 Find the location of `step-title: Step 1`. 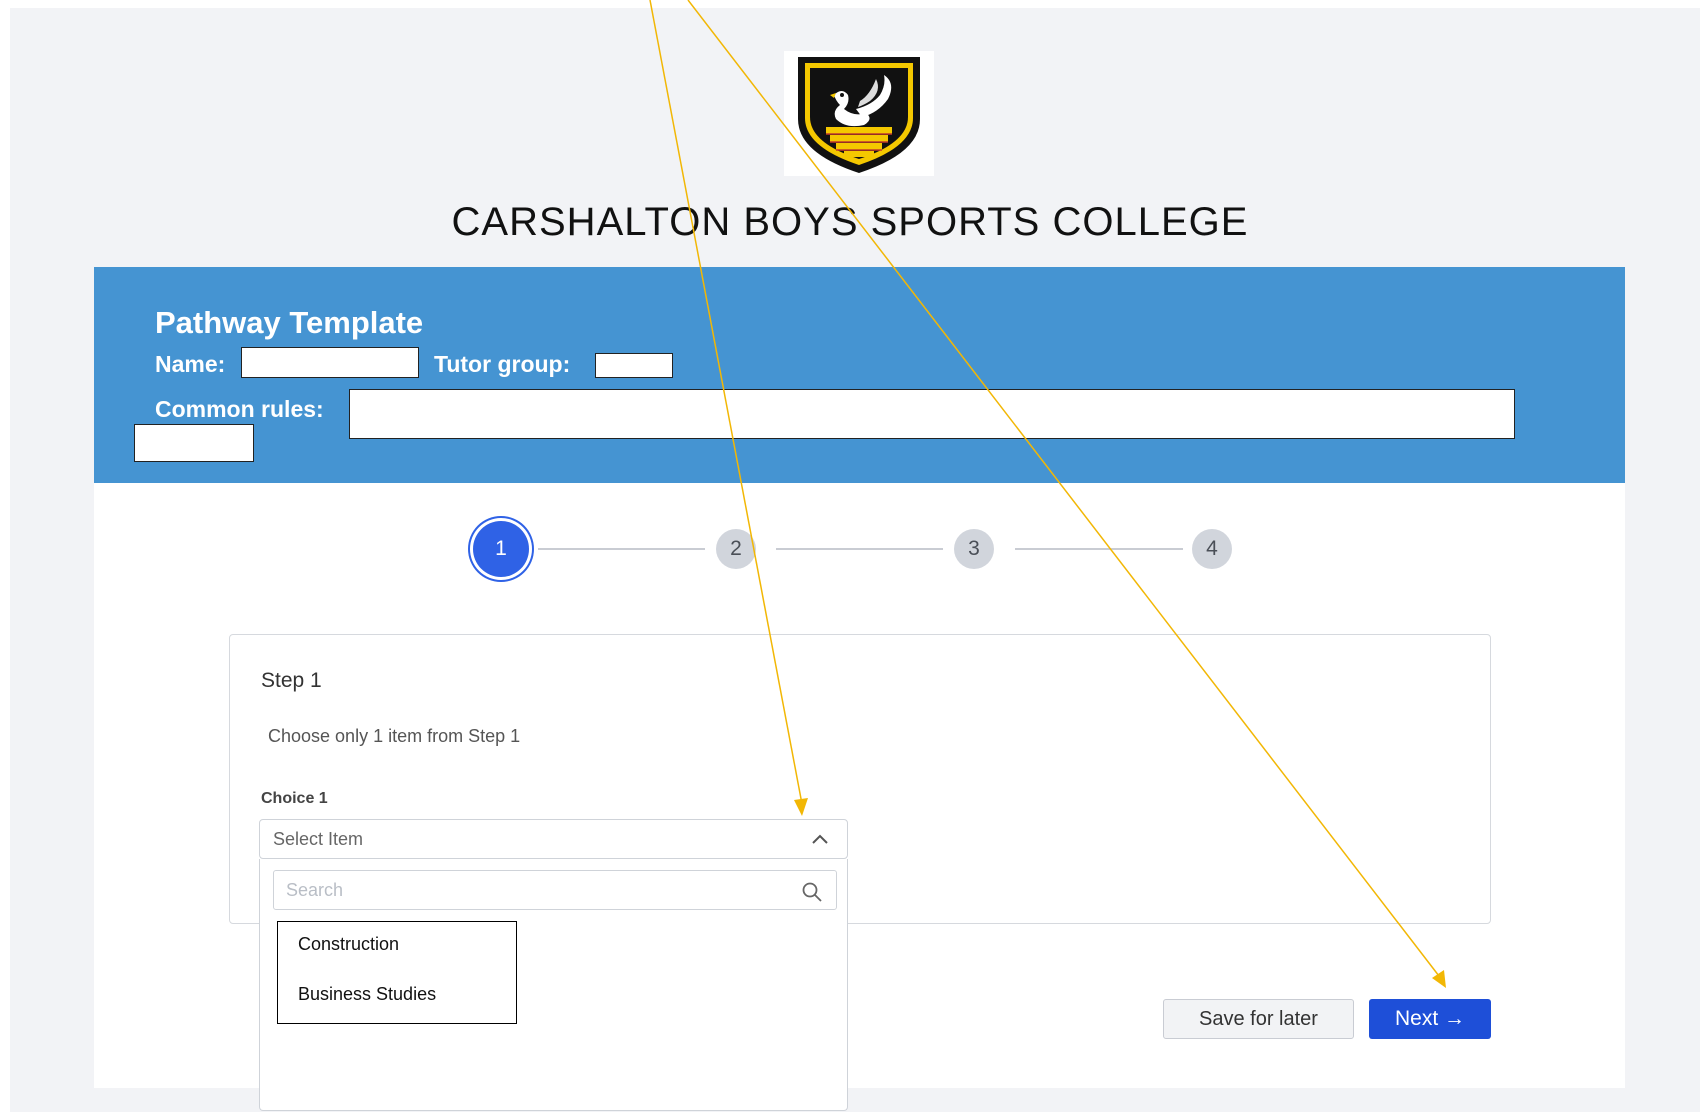

step-title: Step 1 is located at coordinates (291, 680).